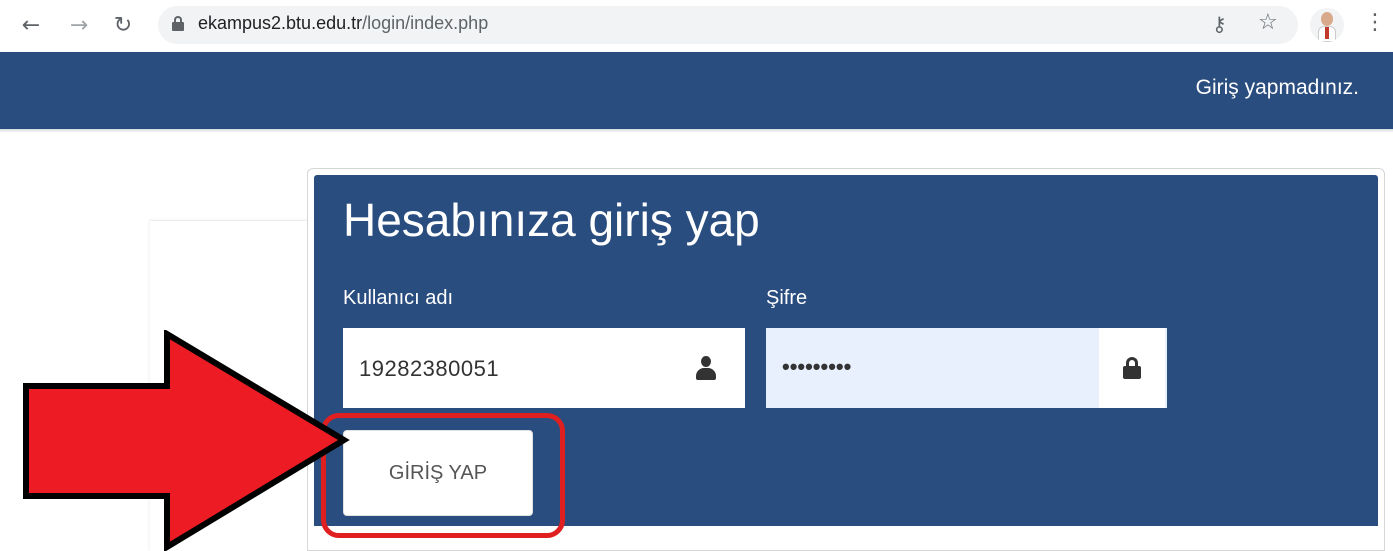 The height and width of the screenshot is (551, 1393). What do you see at coordinates (398, 298) in the screenshot?
I see `username-label: Kullanıcı adı` at bounding box center [398, 298].